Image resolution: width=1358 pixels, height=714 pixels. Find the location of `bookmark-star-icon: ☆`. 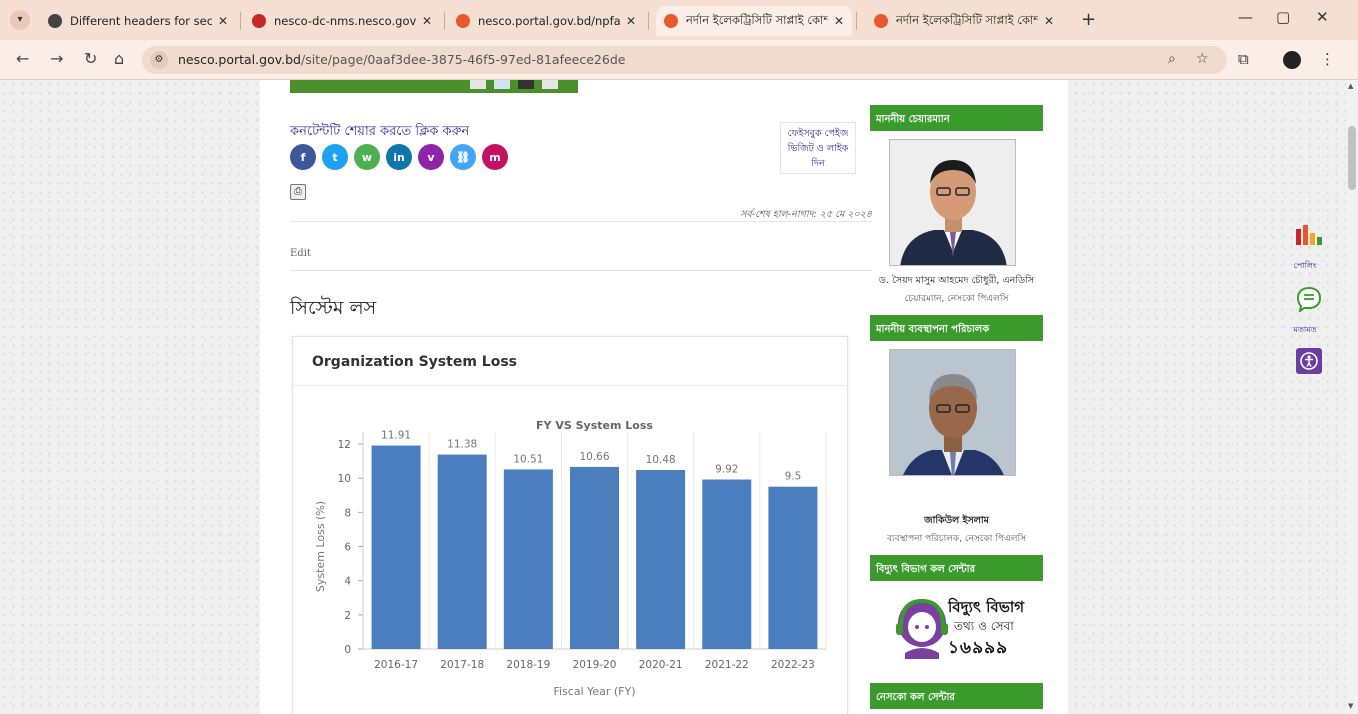

bookmark-star-icon: ☆ is located at coordinates (1202, 59).